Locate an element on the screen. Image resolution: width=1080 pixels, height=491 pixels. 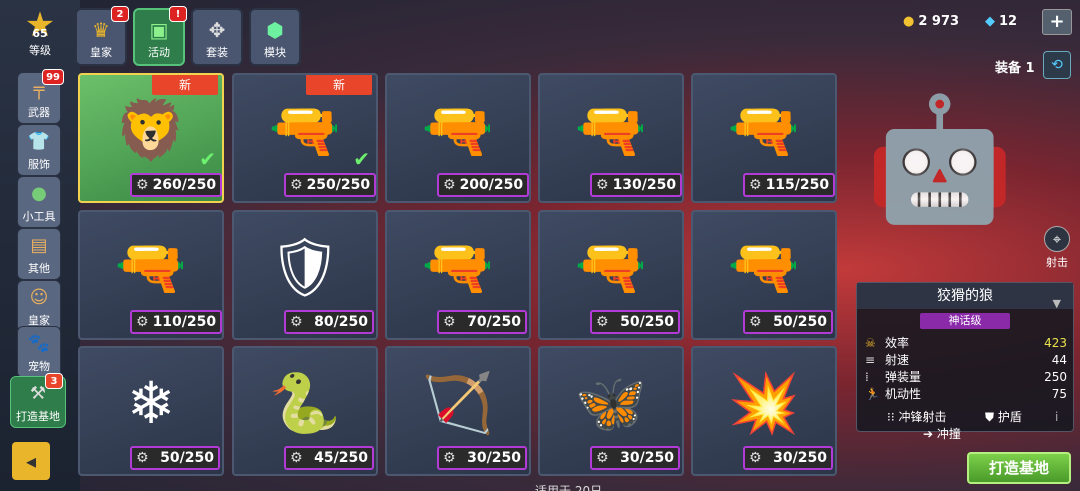
part-count-value: 45/250 is located at coordinates (341, 458).